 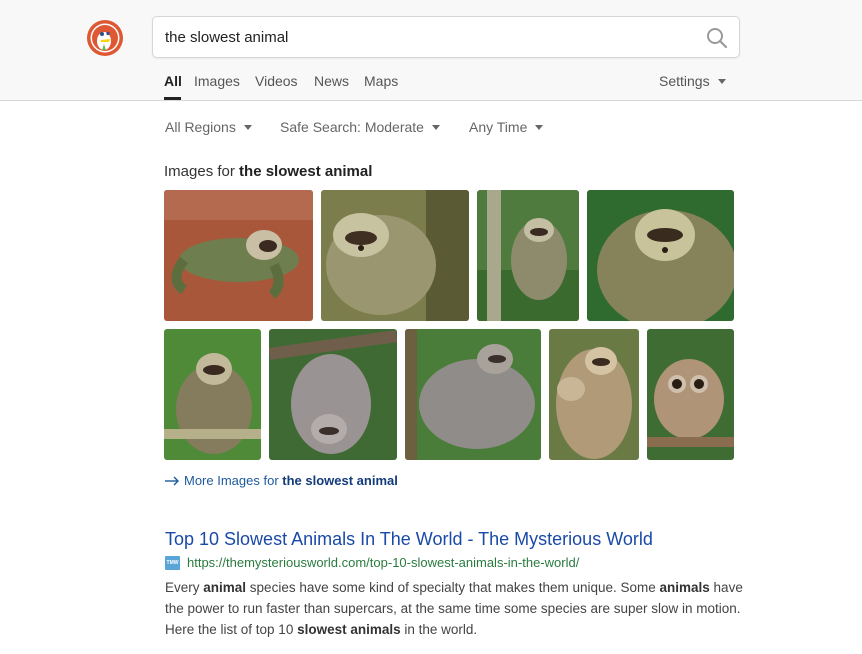 I want to click on tab-all: All, so click(x=173, y=81).